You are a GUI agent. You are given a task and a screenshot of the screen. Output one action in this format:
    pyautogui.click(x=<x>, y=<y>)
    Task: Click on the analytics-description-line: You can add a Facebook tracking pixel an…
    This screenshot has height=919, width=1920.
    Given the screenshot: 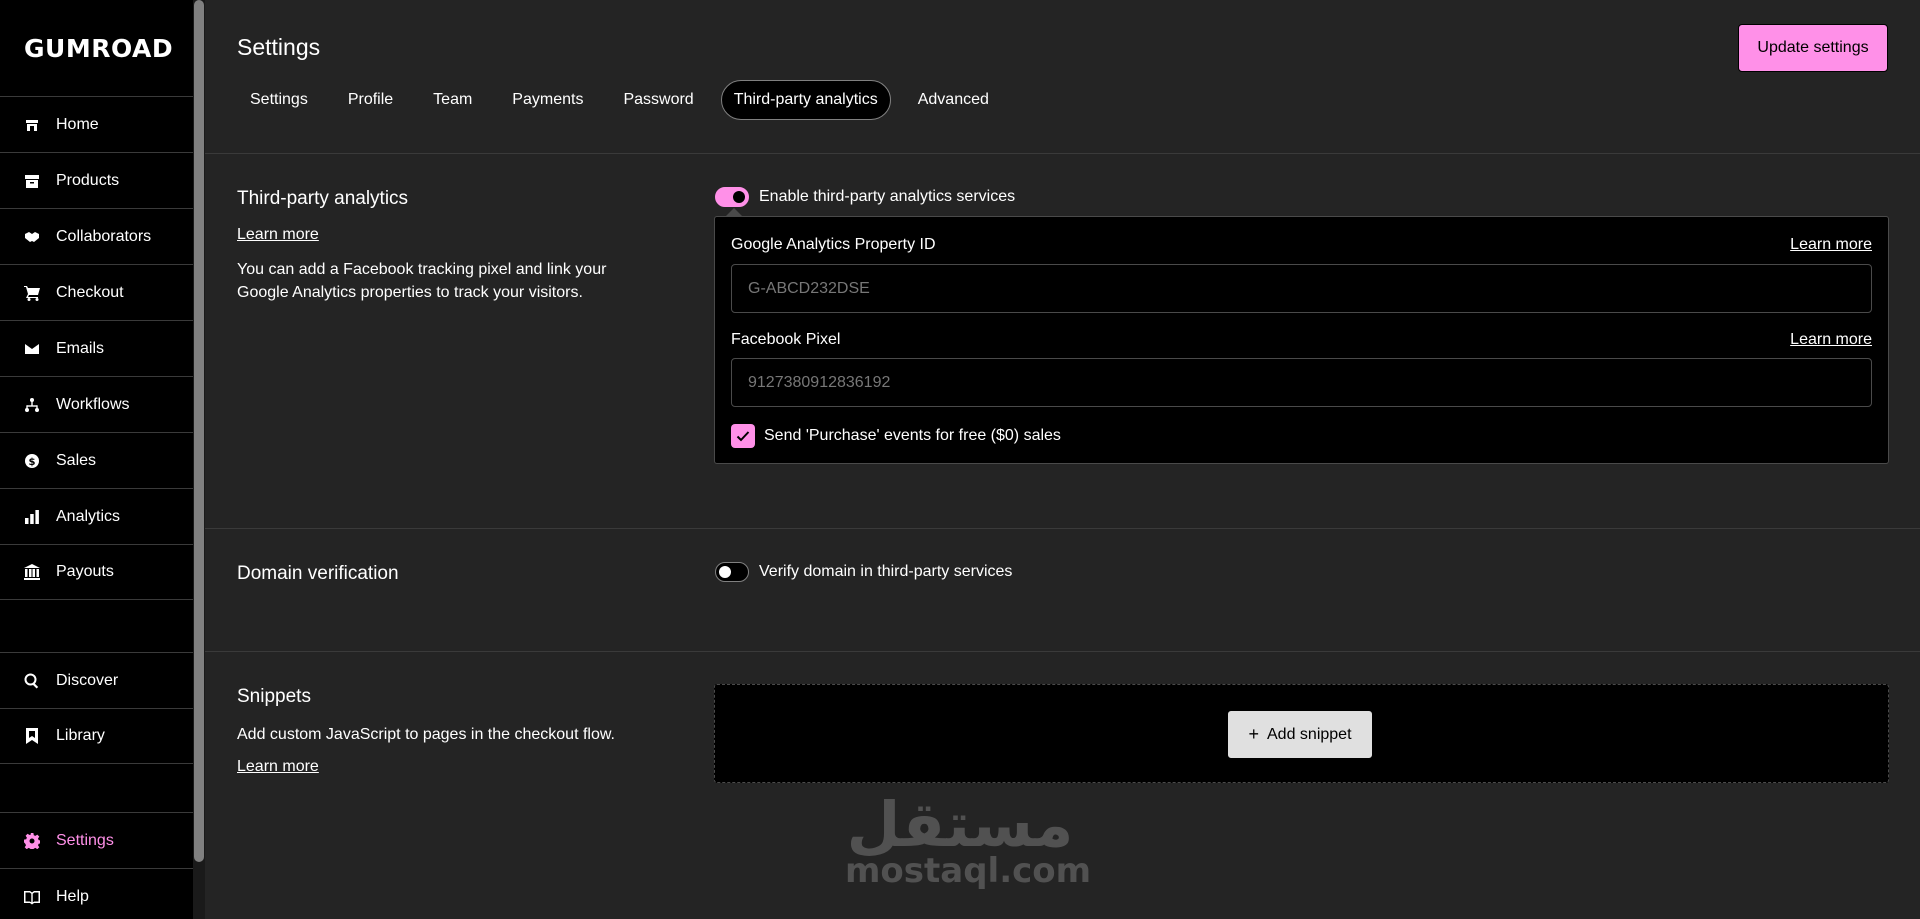 What is the action you would take?
    pyautogui.click(x=422, y=269)
    